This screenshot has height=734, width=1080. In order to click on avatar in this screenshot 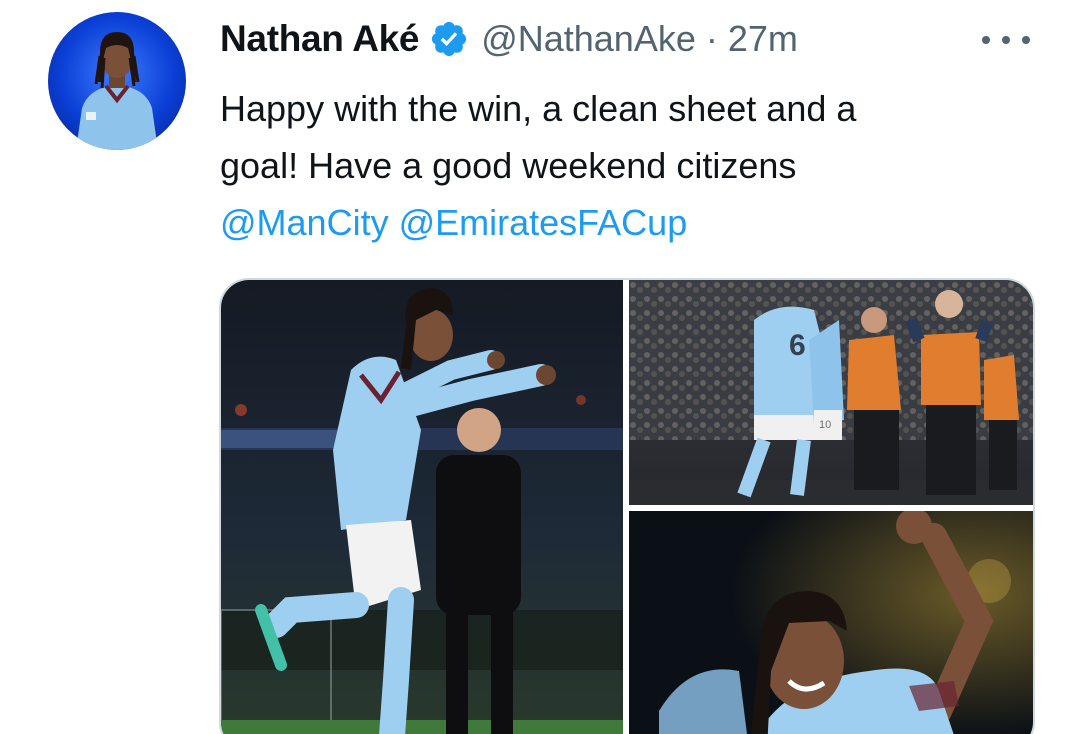, I will do `click(117, 81)`.